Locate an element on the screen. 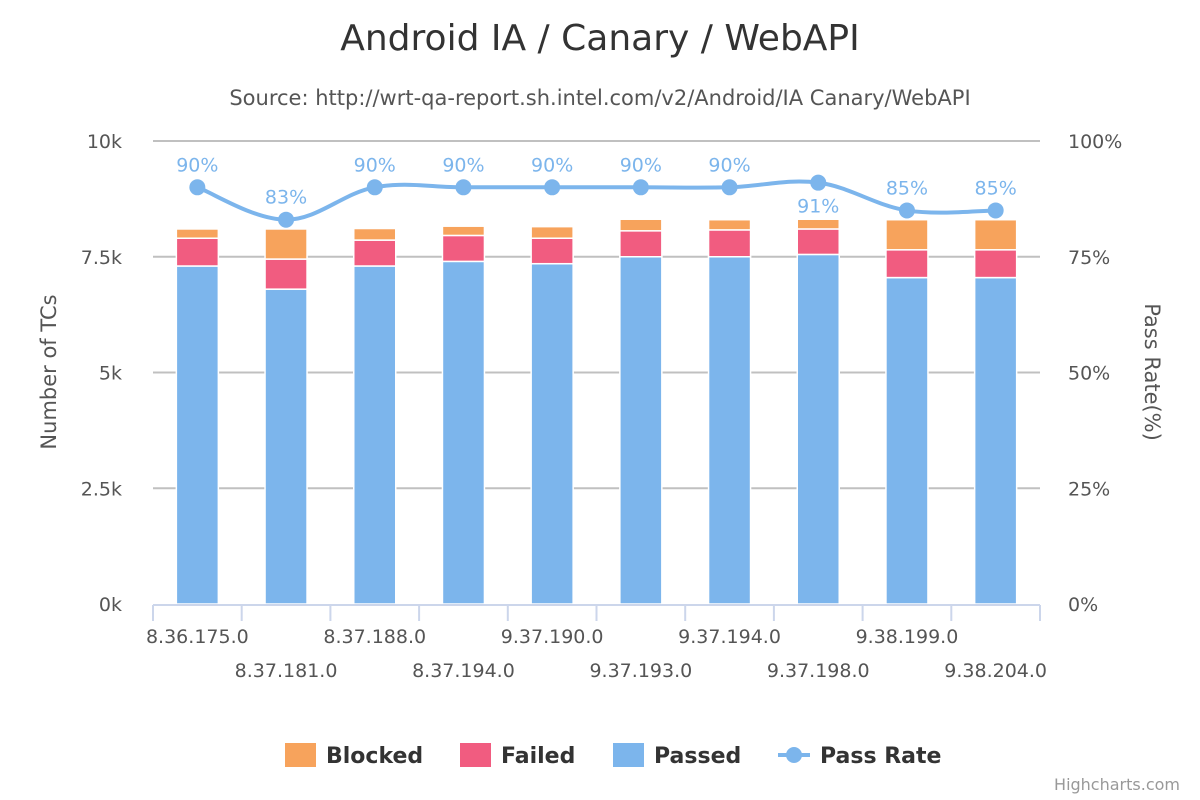  pass-rate-line is located at coordinates (596, 200).